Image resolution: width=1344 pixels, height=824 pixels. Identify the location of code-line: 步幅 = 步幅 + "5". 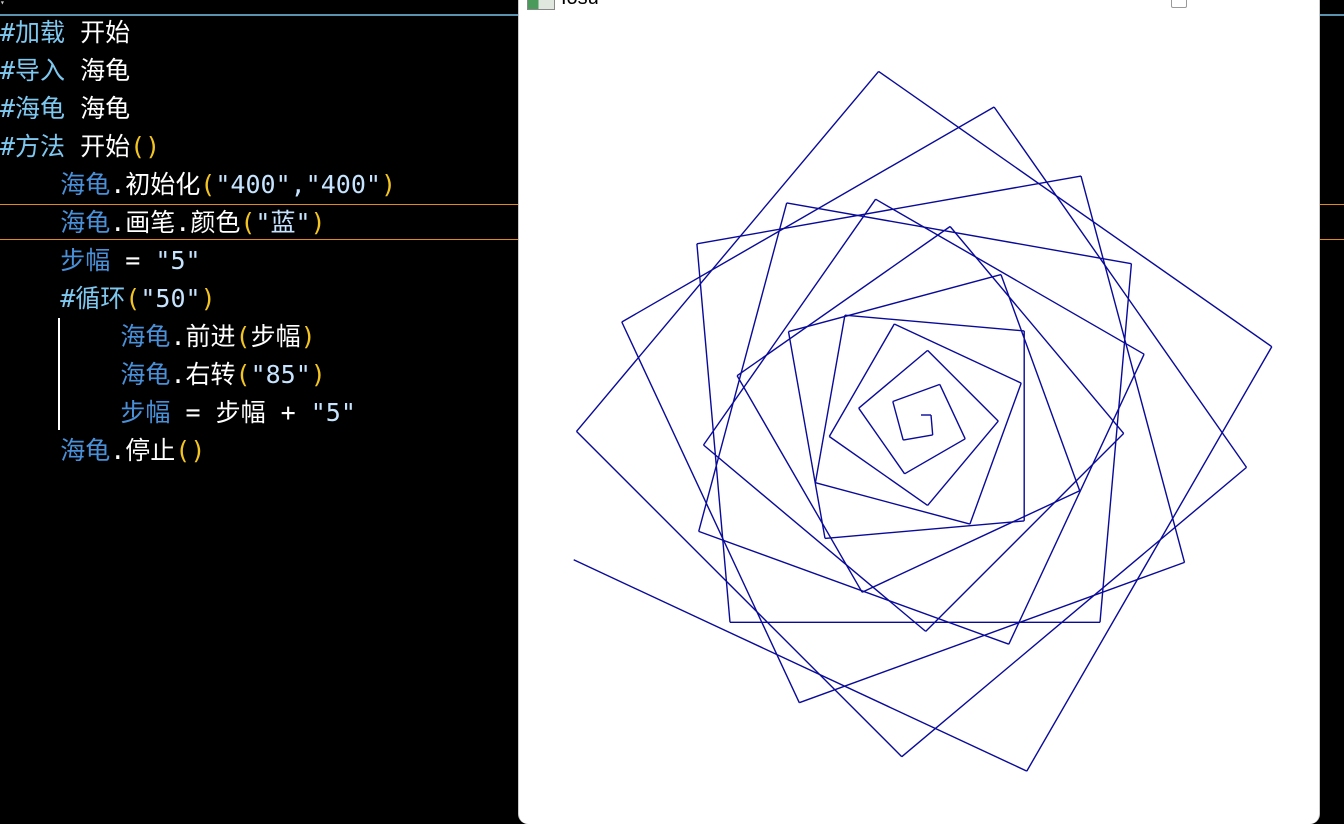
(178, 413).